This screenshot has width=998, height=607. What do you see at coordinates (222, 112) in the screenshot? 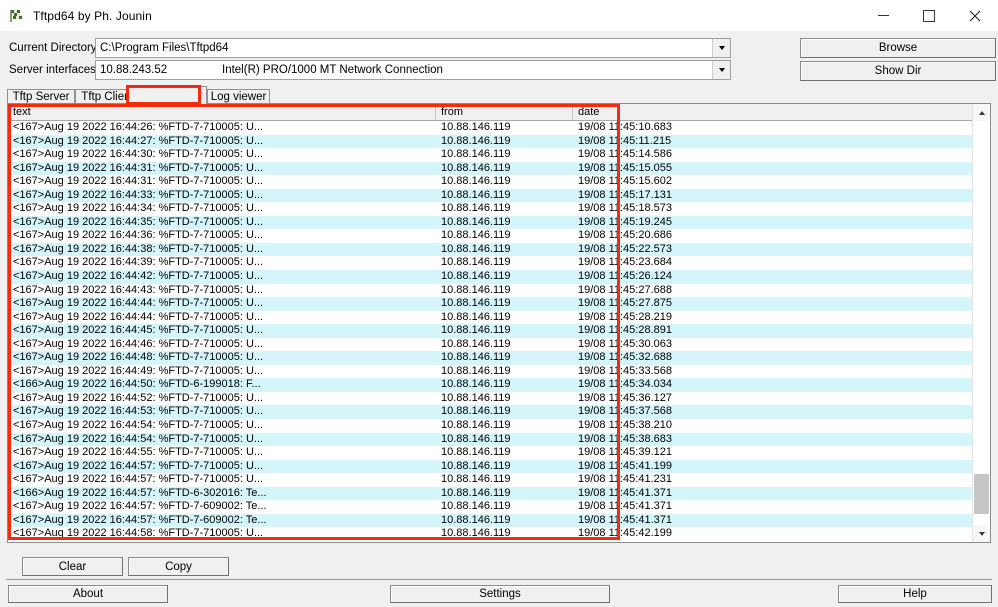
I see `column-header-text: text` at bounding box center [222, 112].